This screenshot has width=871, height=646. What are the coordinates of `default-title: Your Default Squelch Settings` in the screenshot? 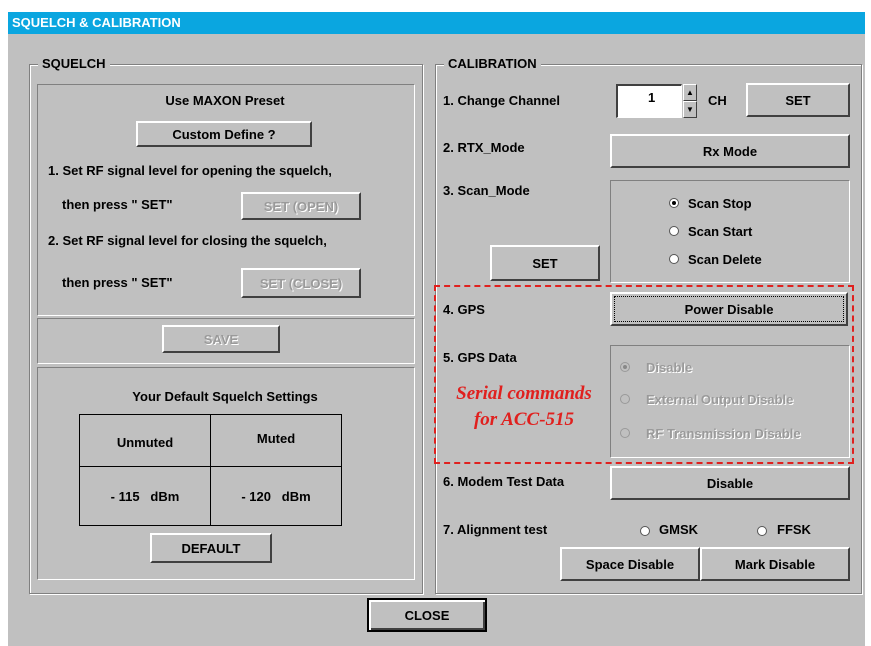 It's located at (225, 396).